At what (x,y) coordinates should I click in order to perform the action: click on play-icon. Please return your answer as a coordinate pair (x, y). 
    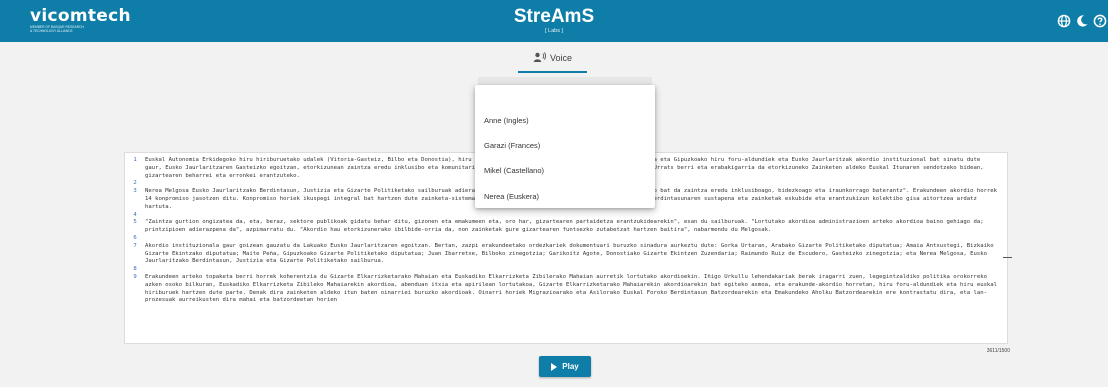
    Looking at the image, I should click on (554, 366).